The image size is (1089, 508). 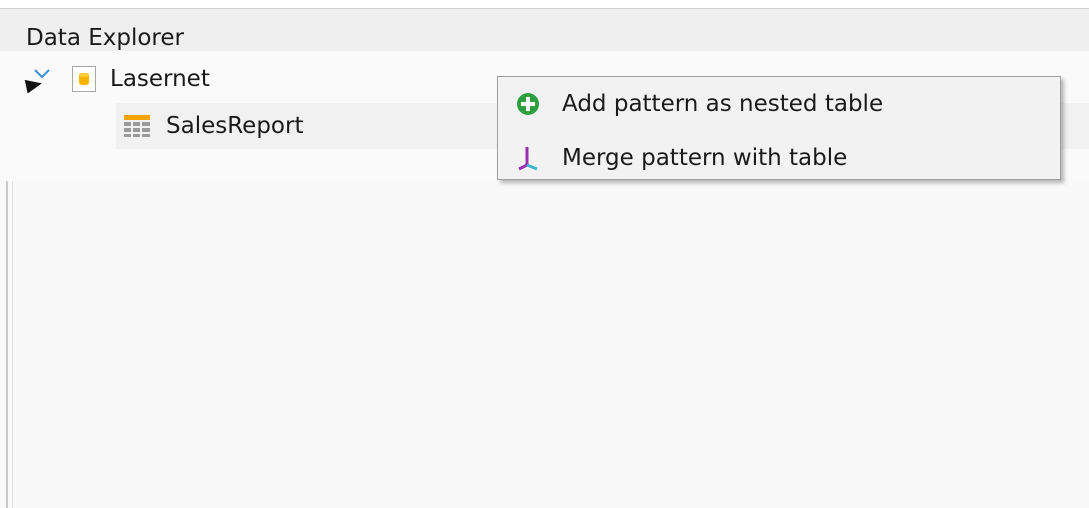 I want to click on panel-left-border-inner, so click(x=12, y=344).